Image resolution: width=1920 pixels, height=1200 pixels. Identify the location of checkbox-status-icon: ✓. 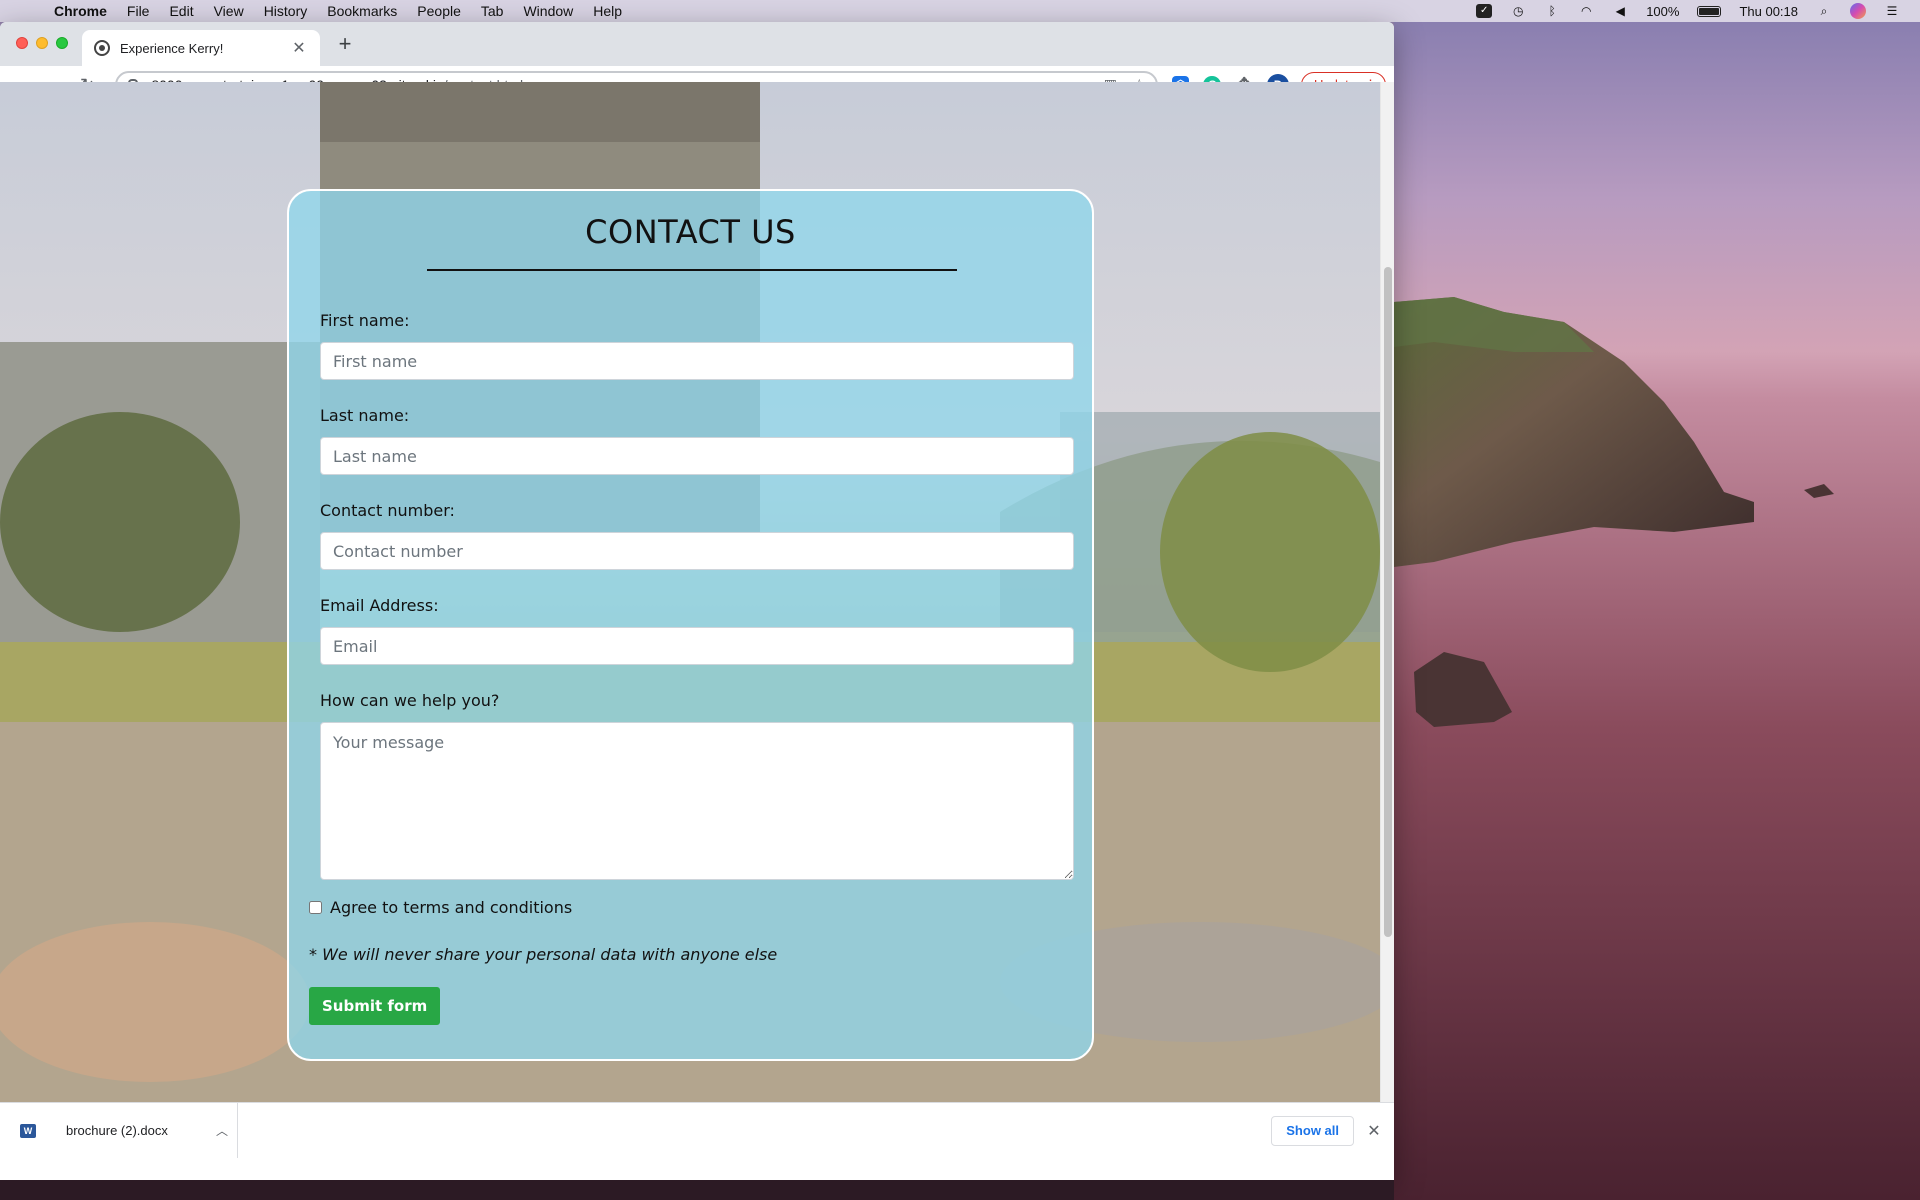
(1484, 11).